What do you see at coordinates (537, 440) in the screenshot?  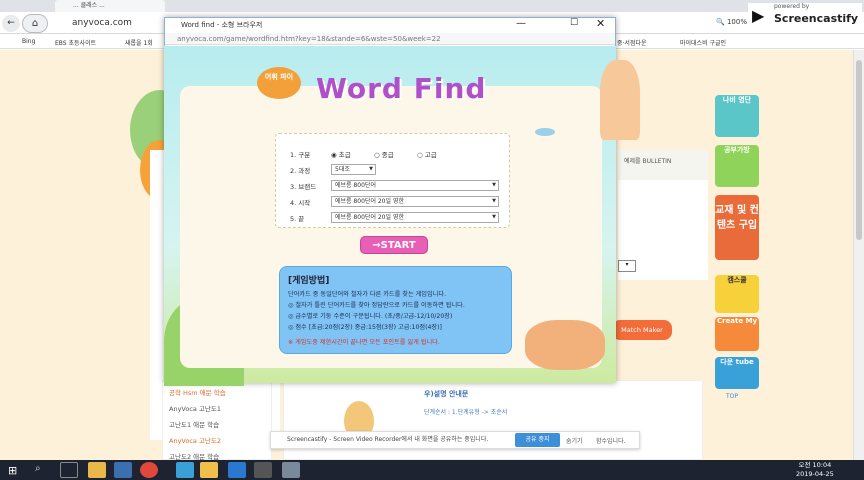 I see `stop-sharing-button: 공유 중지` at bounding box center [537, 440].